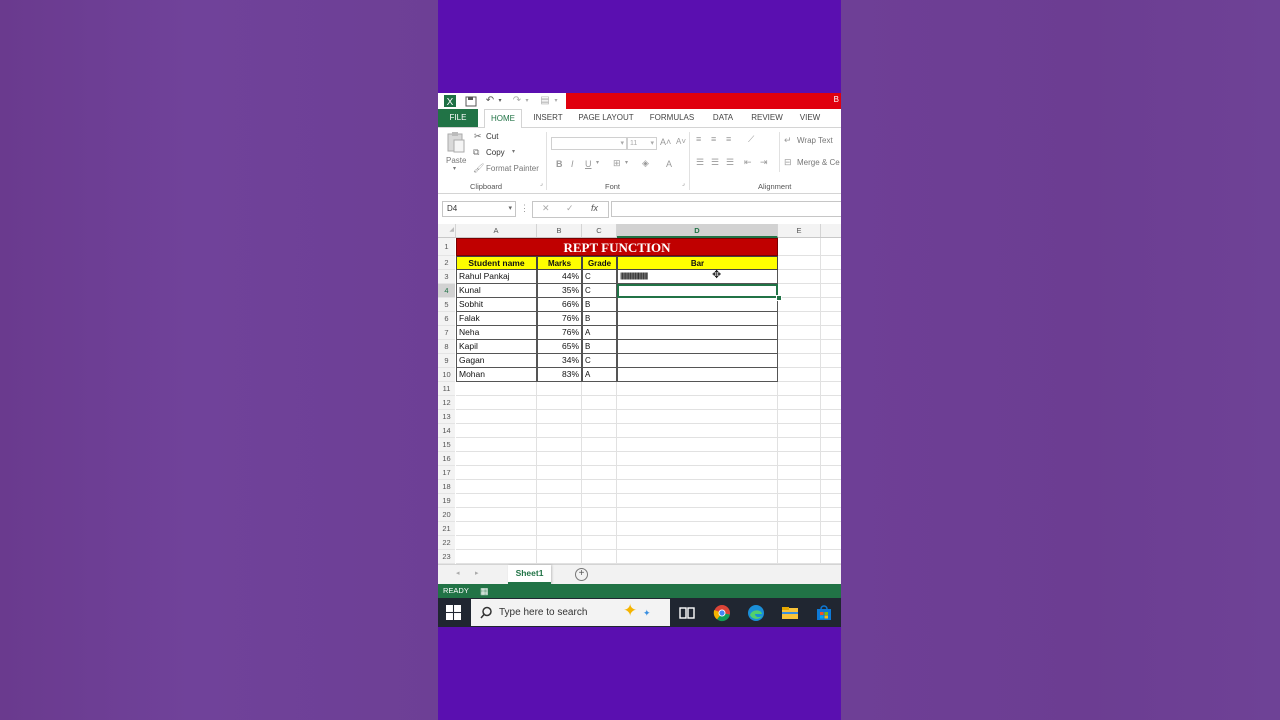  I want to click on row-header: 19, so click(446, 501).